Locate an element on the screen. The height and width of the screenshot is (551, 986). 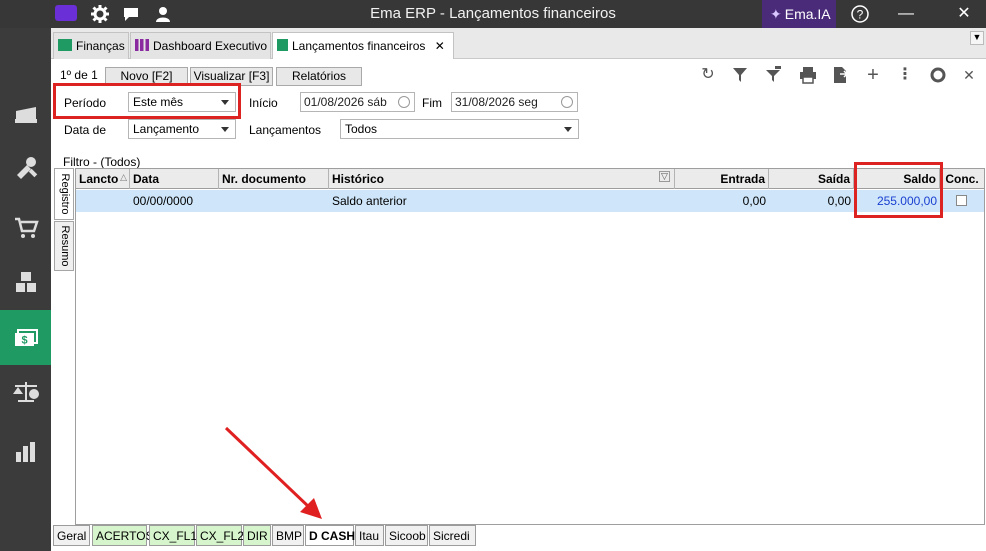
sheet-tab-dir: DIR is located at coordinates (257, 535).